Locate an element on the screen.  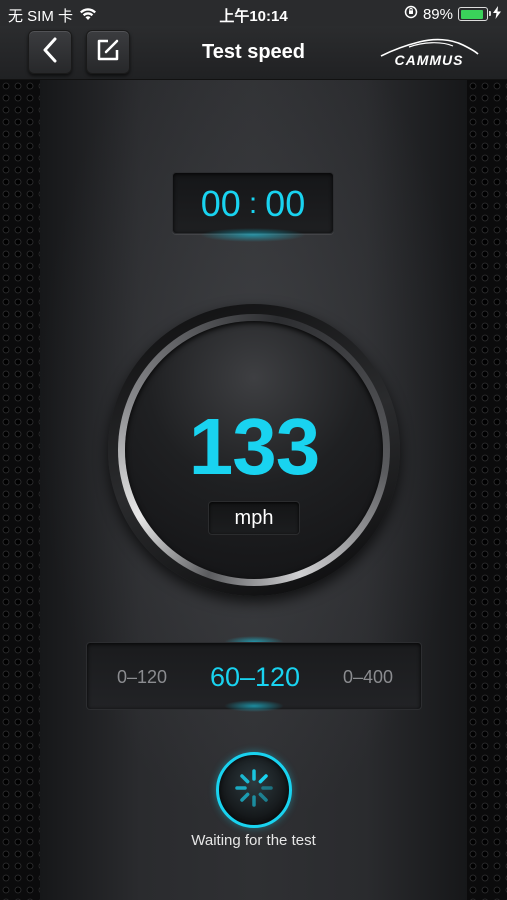
mode-glow-bottom is located at coordinates (254, 706).